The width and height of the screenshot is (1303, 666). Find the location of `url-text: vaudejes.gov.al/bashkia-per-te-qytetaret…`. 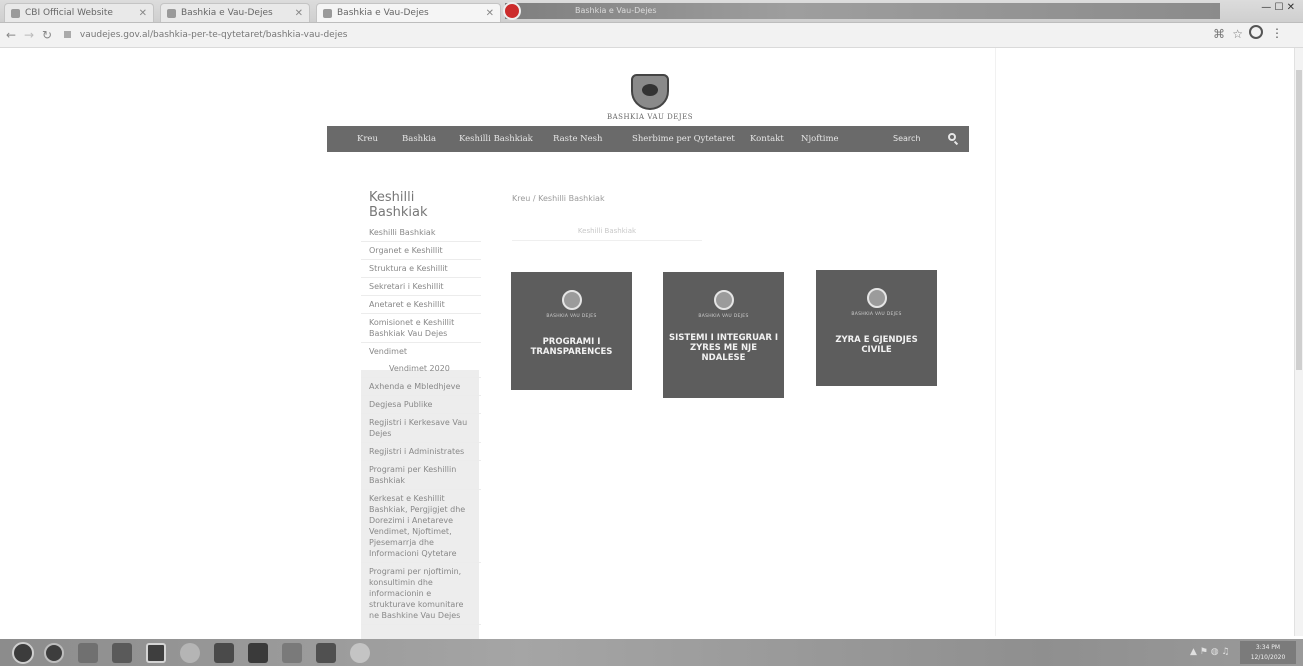

url-text: vaudejes.gov.al/bashkia-per-te-qytetaret… is located at coordinates (213, 35).